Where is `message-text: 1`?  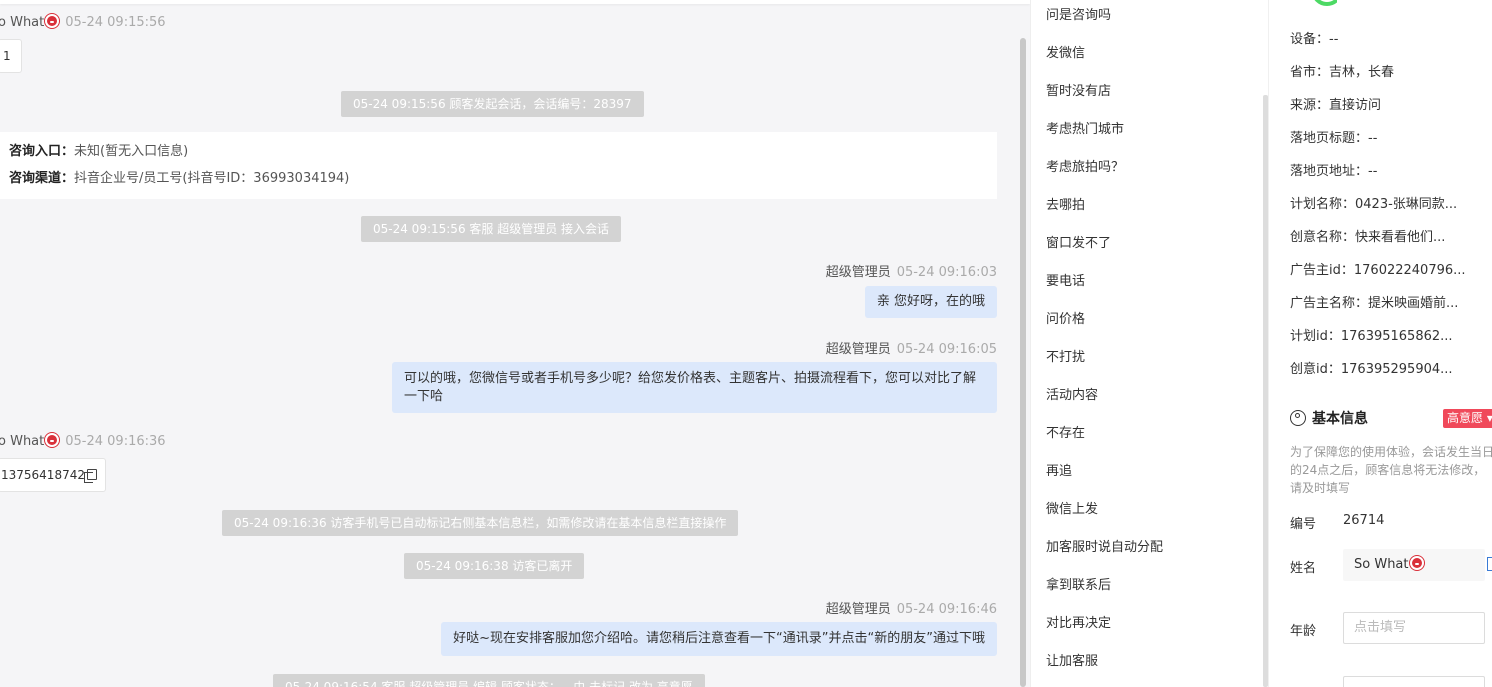
message-text: 1 is located at coordinates (7, 56).